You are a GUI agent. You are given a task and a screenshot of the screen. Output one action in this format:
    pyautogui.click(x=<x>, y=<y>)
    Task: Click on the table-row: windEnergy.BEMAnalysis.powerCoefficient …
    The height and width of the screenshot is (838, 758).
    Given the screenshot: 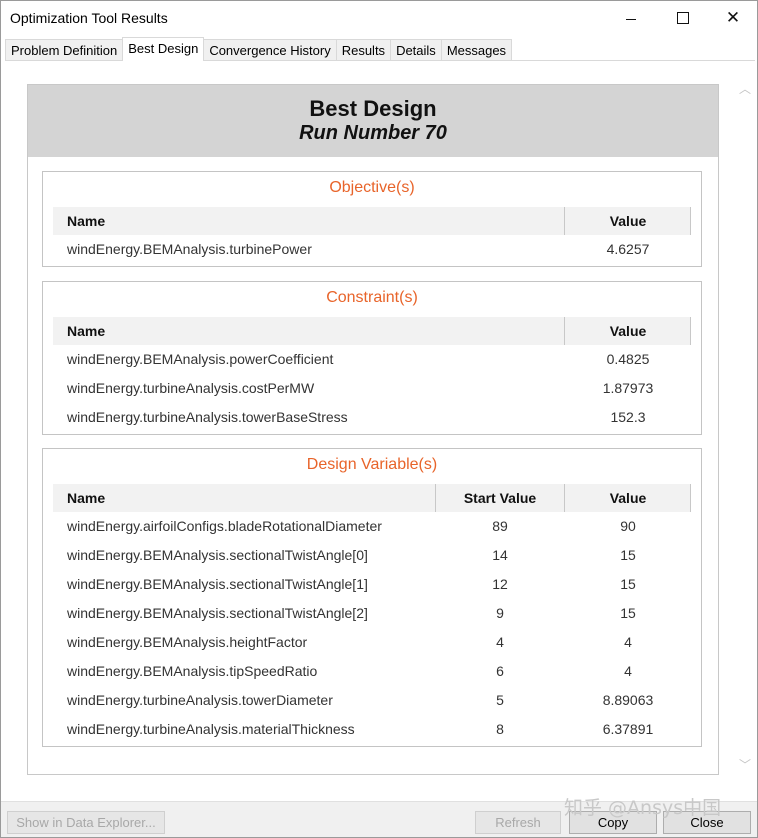 What is the action you would take?
    pyautogui.click(x=372, y=359)
    